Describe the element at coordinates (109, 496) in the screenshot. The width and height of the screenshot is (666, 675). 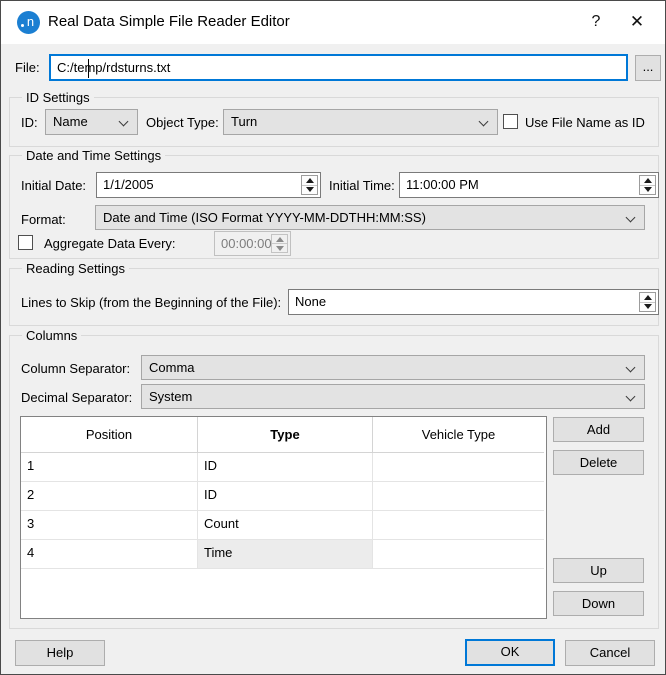
I see `table-cell-position: 2` at that location.